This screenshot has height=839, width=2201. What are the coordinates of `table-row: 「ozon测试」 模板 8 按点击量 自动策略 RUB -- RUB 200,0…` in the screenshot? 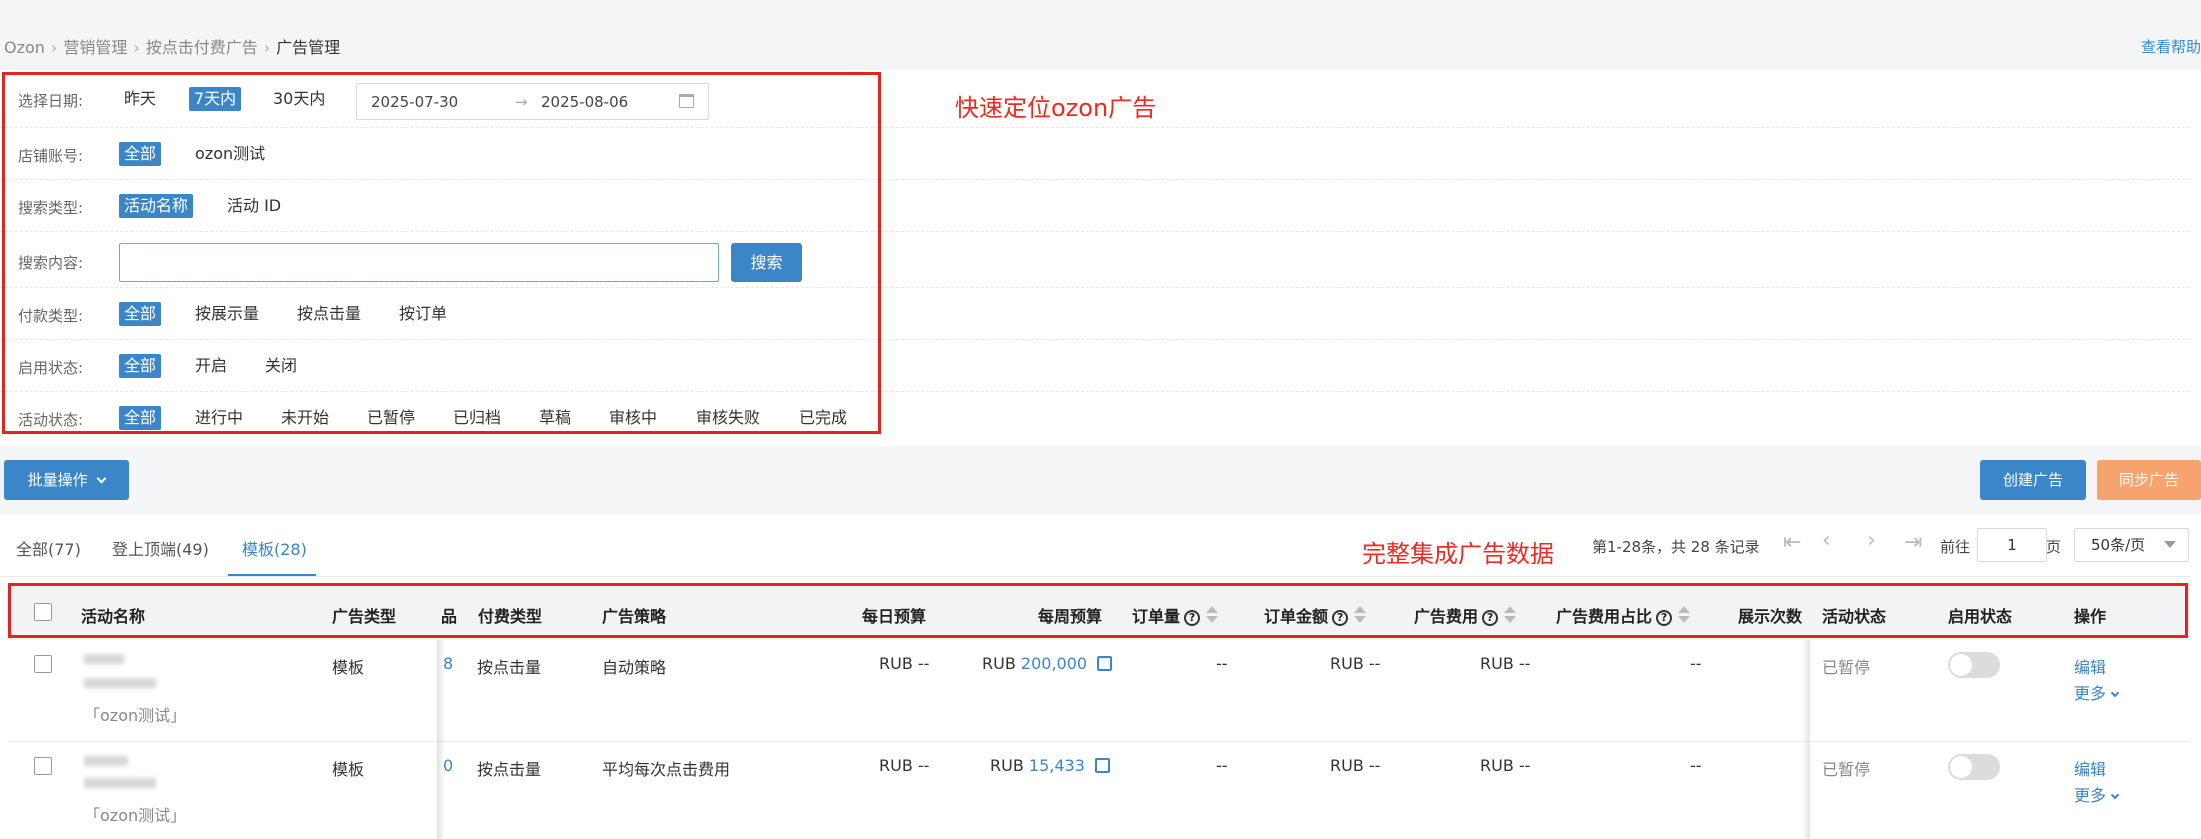 It's located at (1099, 690).